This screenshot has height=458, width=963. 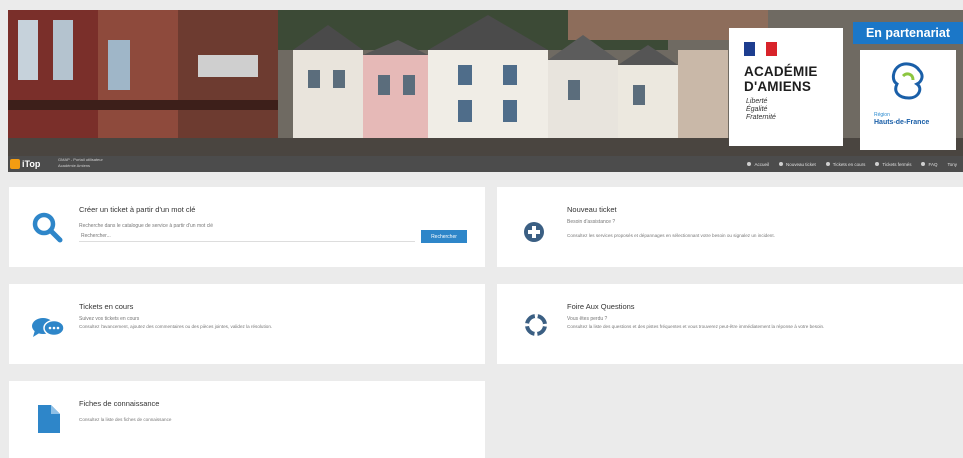 What do you see at coordinates (601, 306) in the screenshot?
I see `card-title: Foire Aux Questions` at bounding box center [601, 306].